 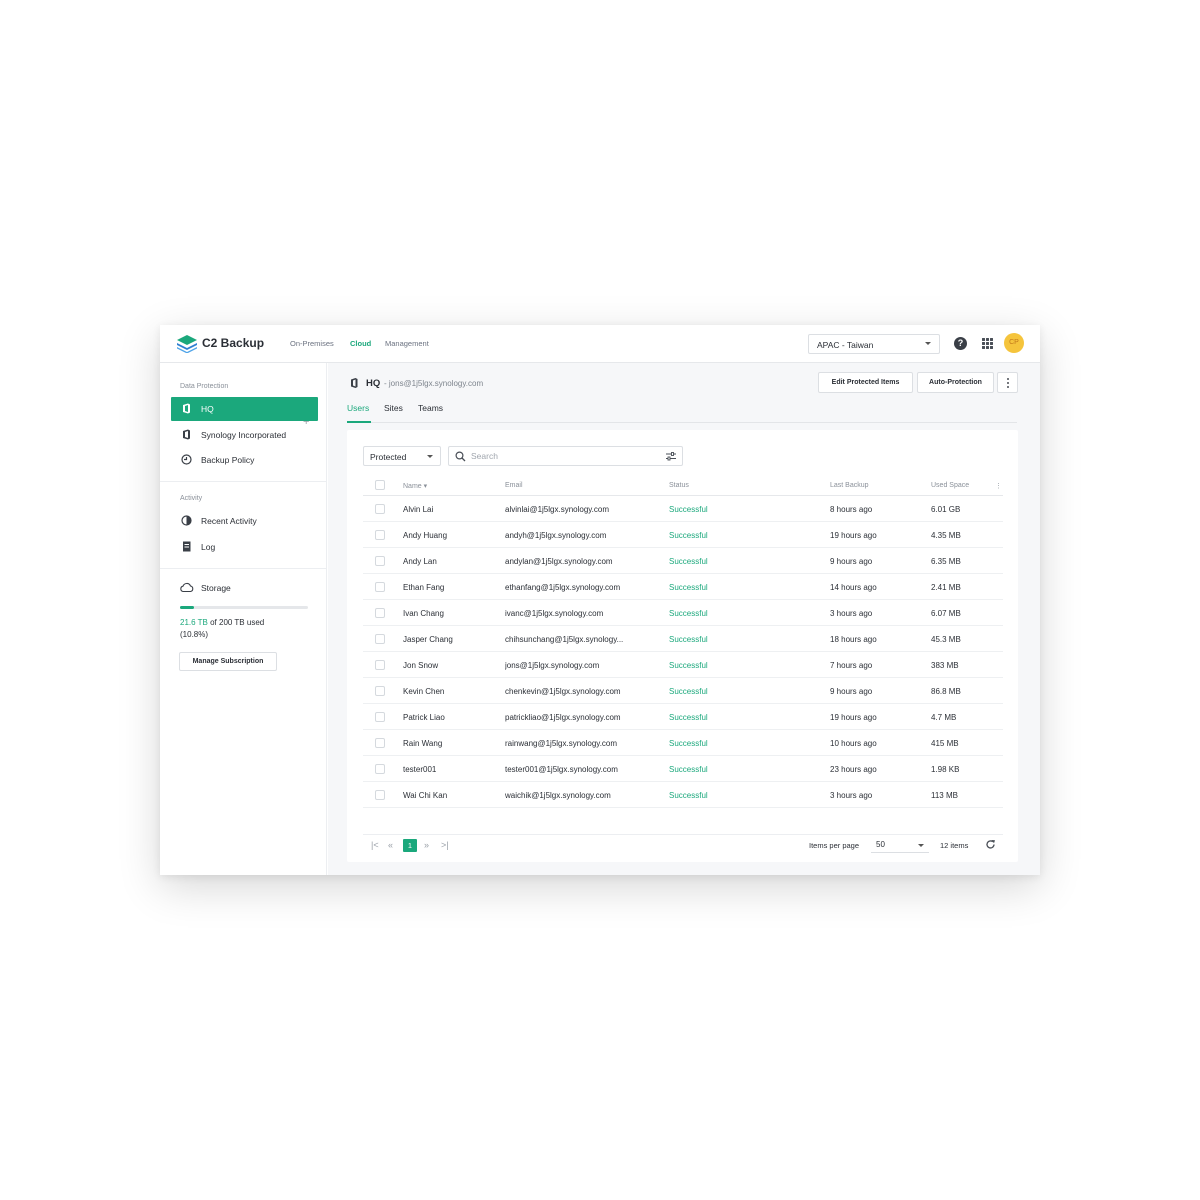 What do you see at coordinates (945, 743) in the screenshot?
I see `used-space: 415 MB` at bounding box center [945, 743].